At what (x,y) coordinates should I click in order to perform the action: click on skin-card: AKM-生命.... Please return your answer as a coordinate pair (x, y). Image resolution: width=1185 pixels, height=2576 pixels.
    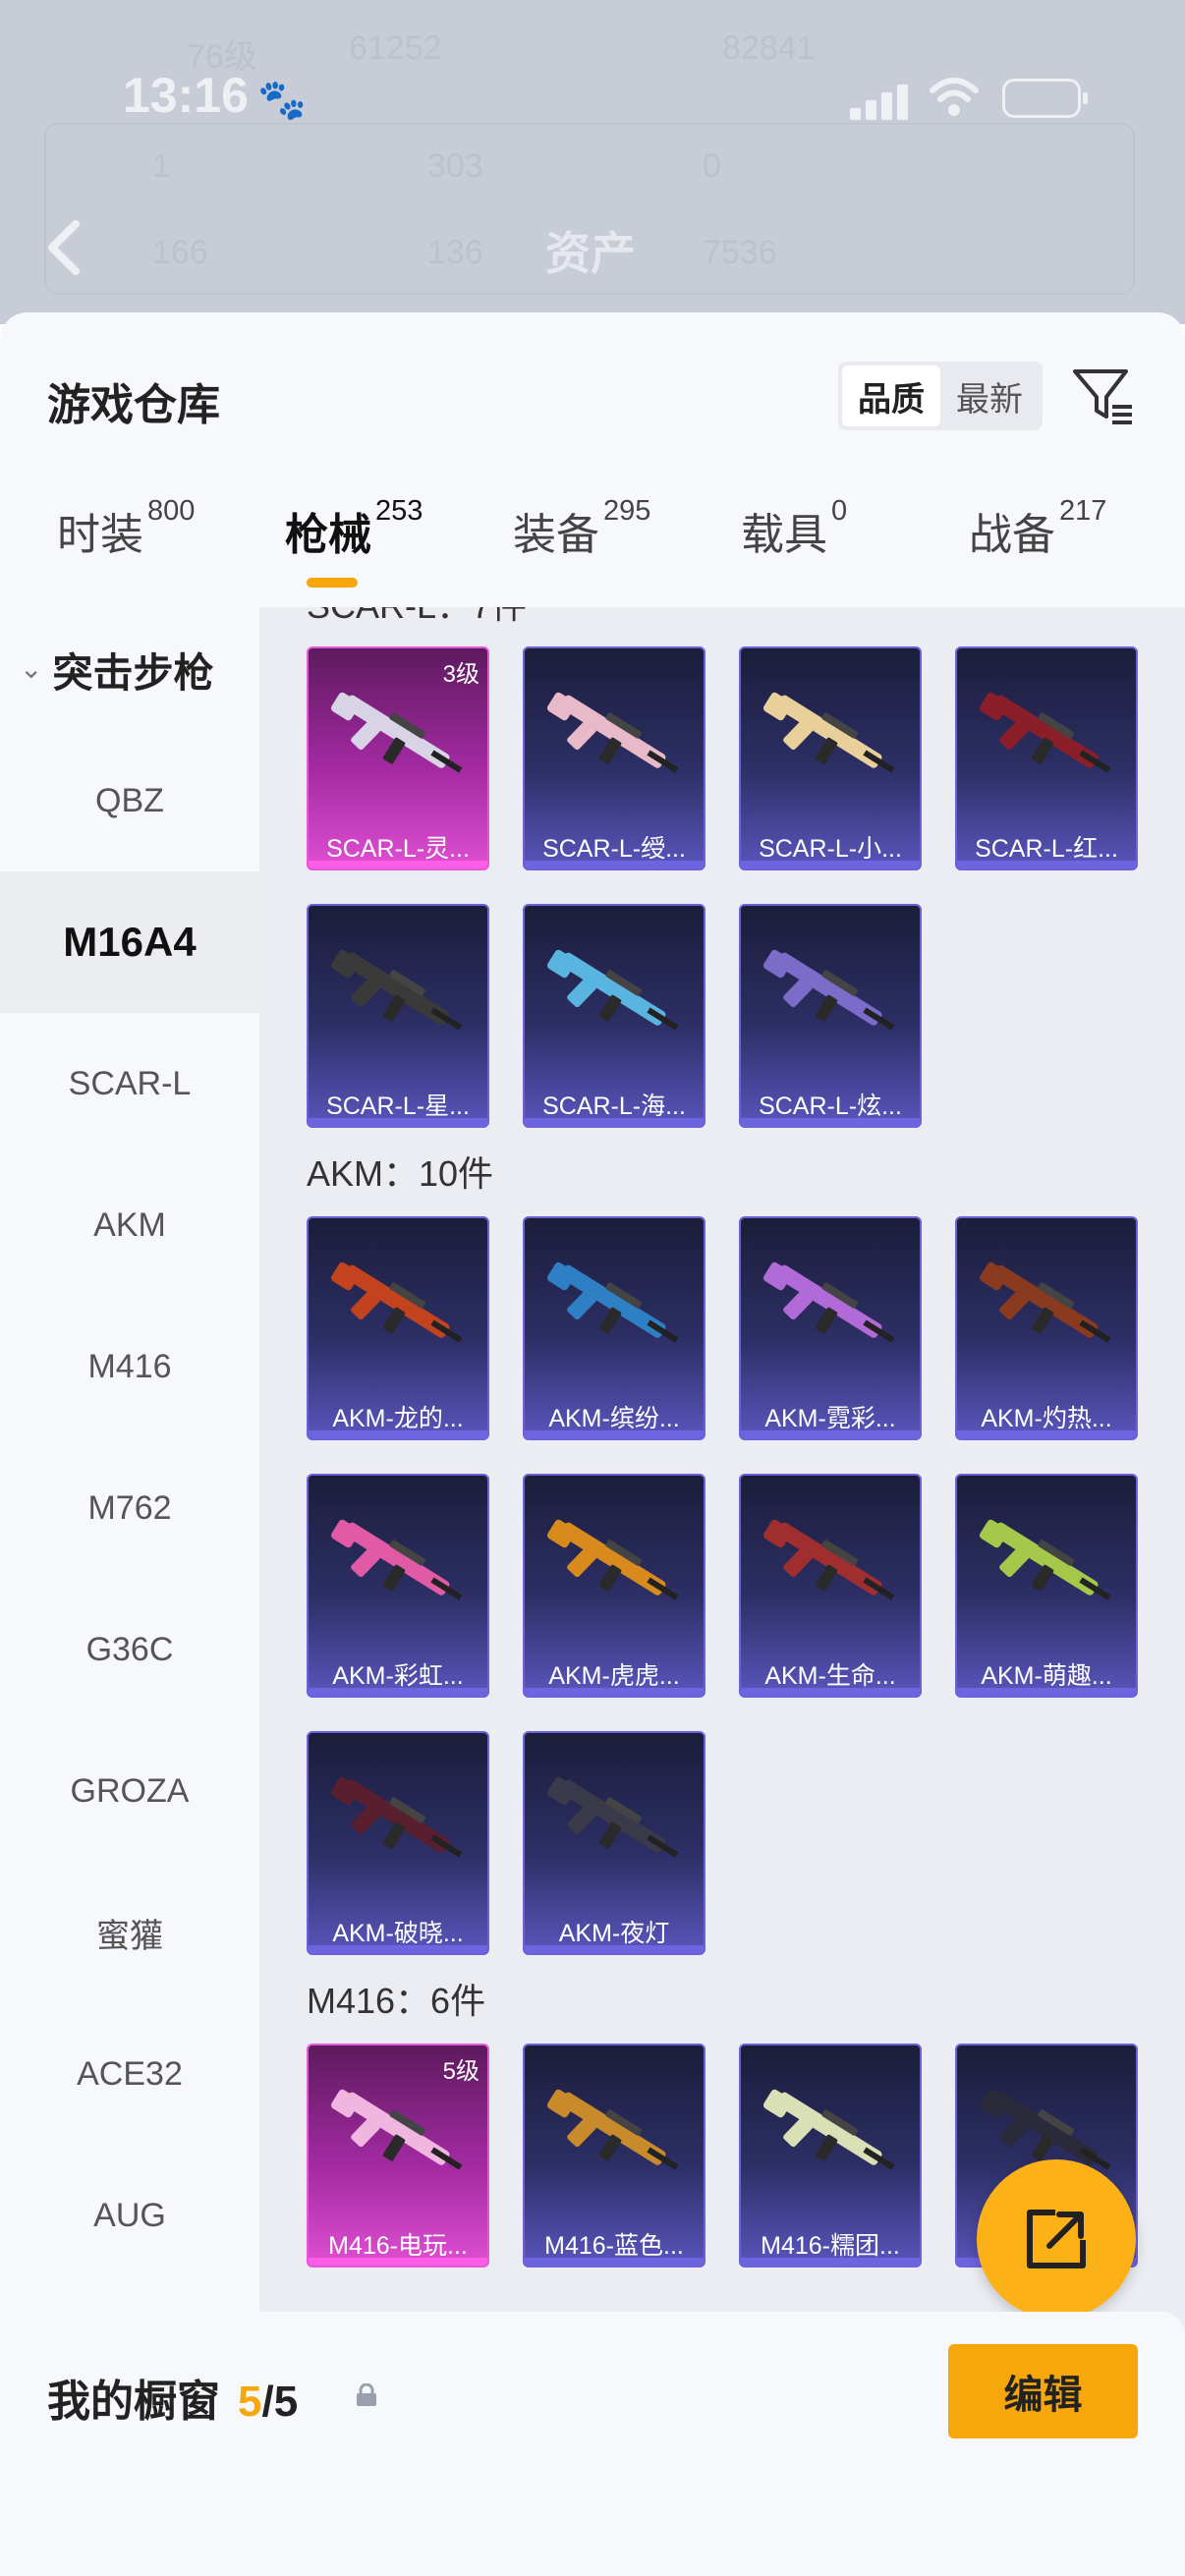
    Looking at the image, I should click on (831, 1586).